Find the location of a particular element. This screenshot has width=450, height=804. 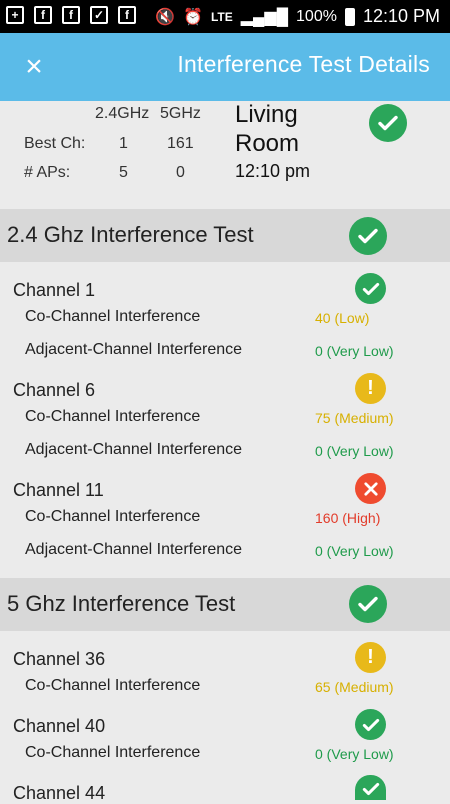

notification-icons: + f f ✓ f is located at coordinates (71, 15).